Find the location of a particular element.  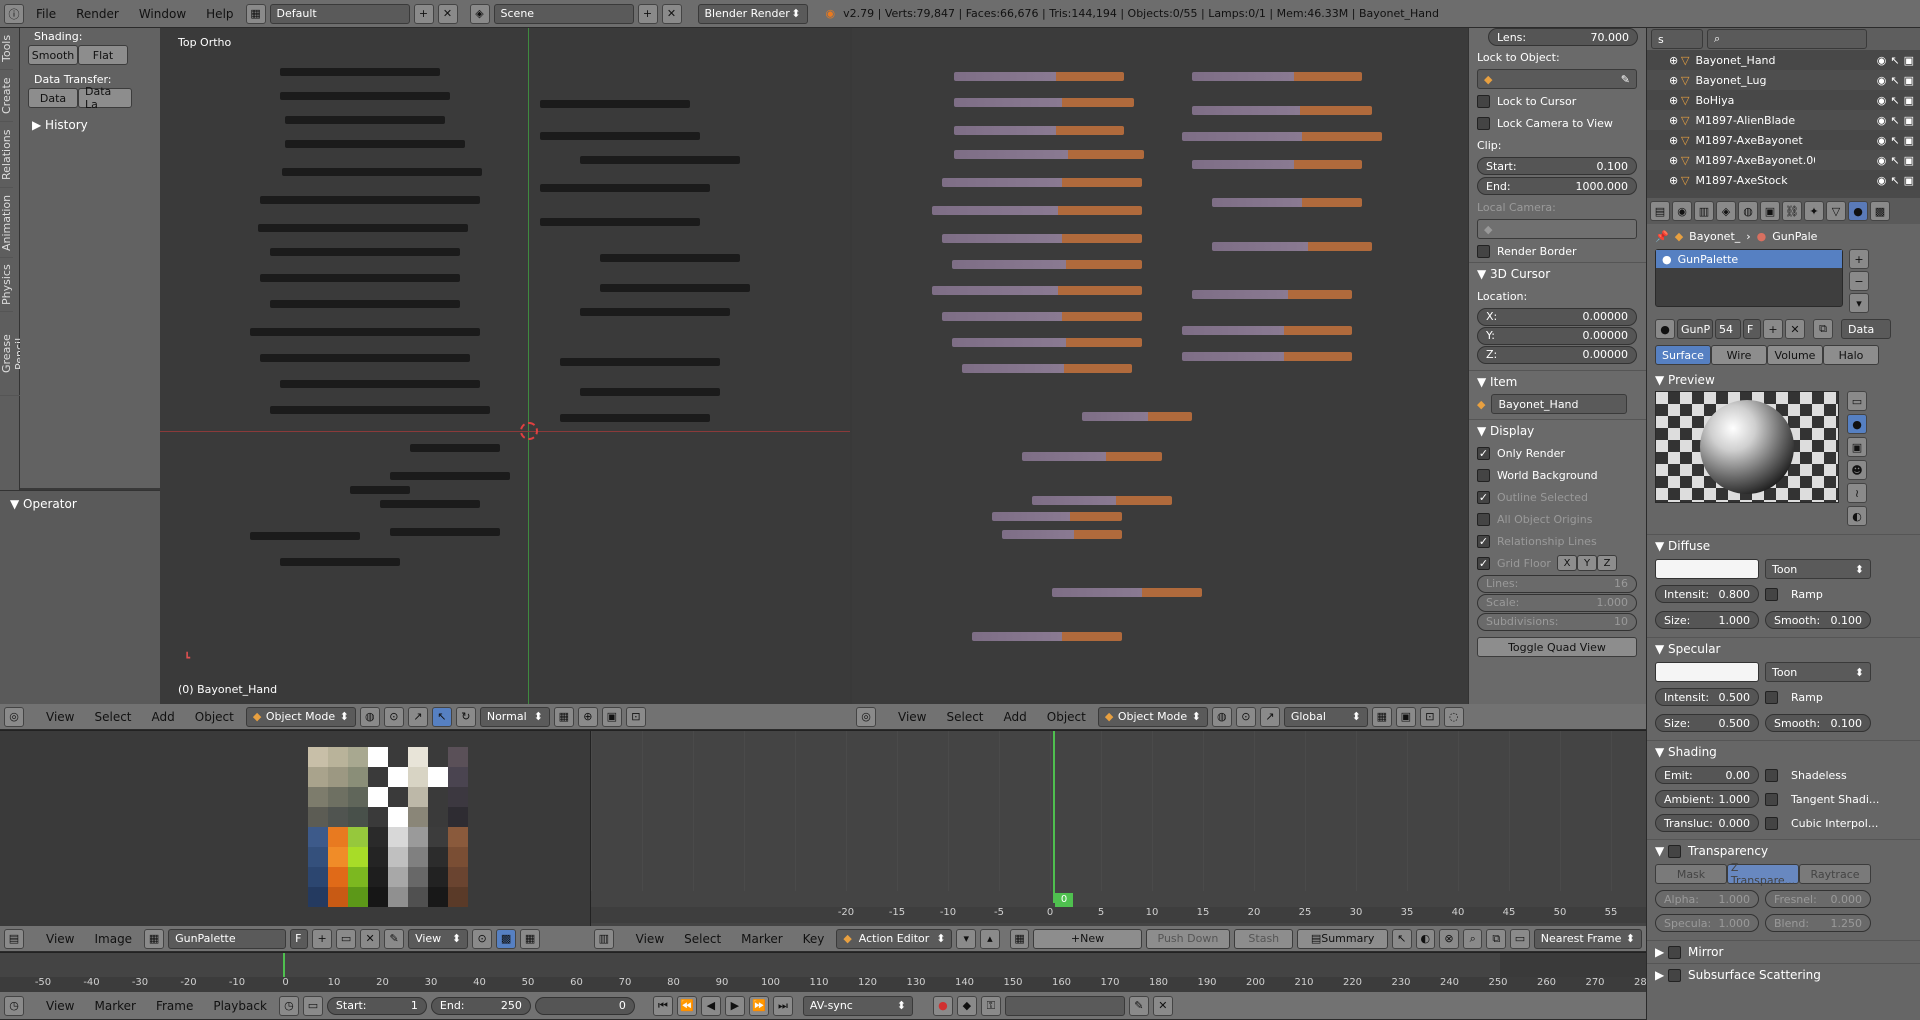

tab-halo: Halo is located at coordinates (1851, 355).